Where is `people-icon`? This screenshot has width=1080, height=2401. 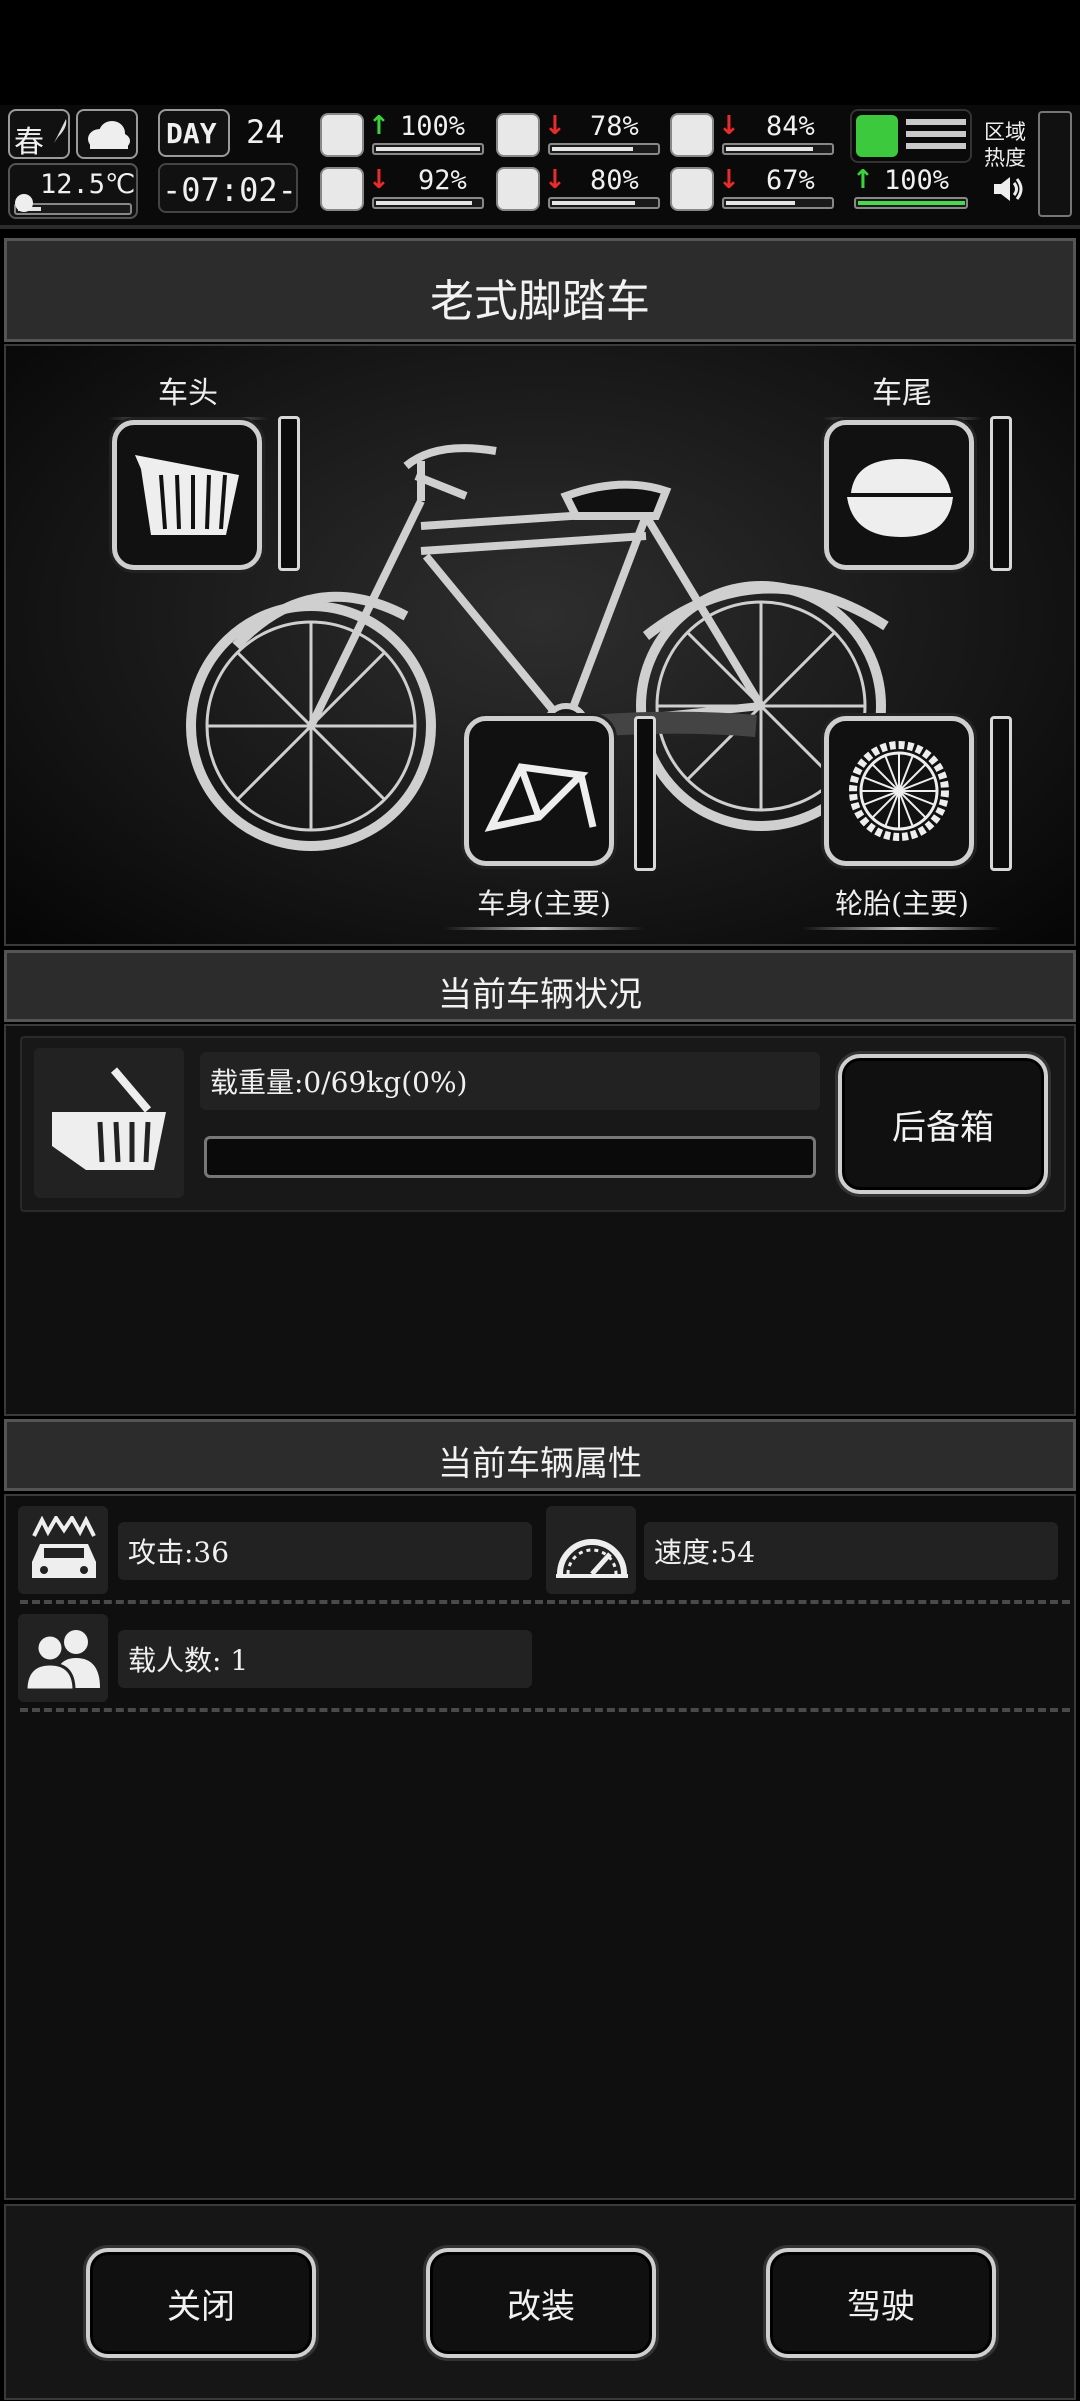 people-icon is located at coordinates (62, 1660).